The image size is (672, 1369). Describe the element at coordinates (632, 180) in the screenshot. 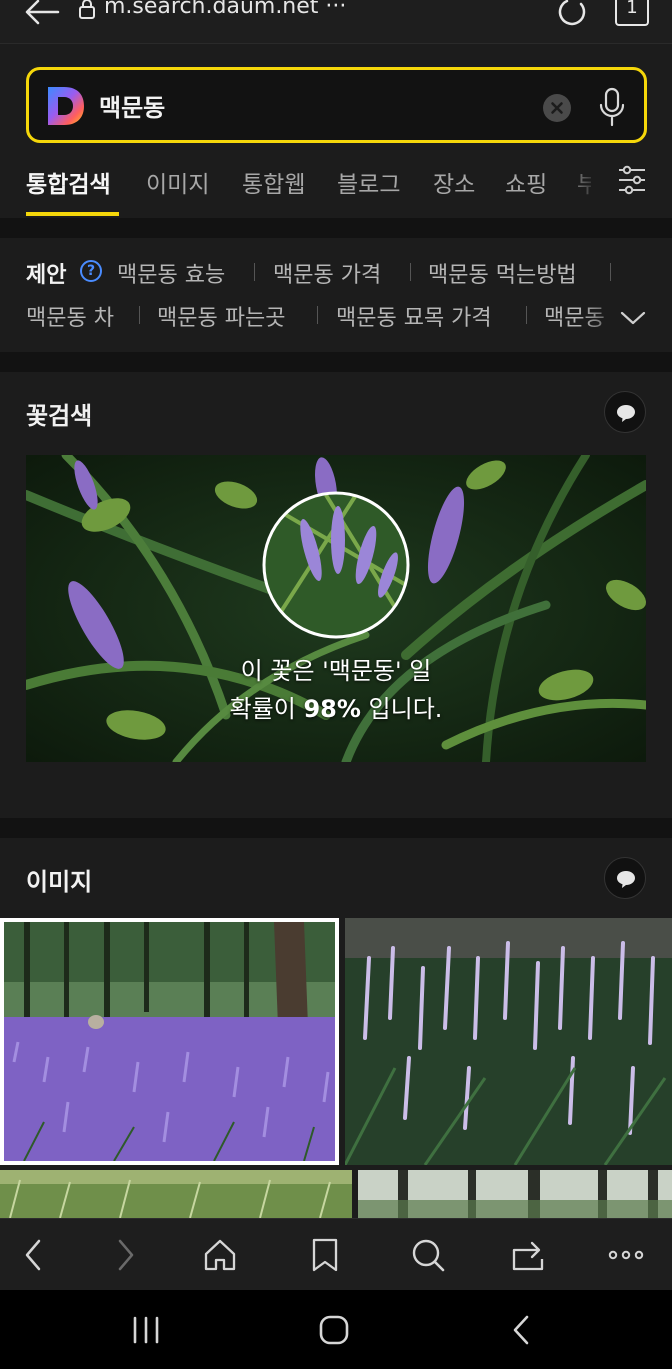

I see `filter-settings-icon` at that location.